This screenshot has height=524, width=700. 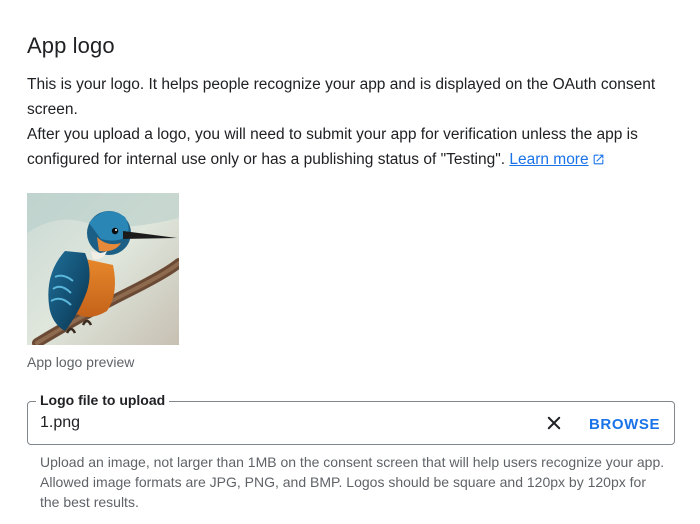 What do you see at coordinates (549, 159) in the screenshot?
I see `learn-more-label: Learn more` at bounding box center [549, 159].